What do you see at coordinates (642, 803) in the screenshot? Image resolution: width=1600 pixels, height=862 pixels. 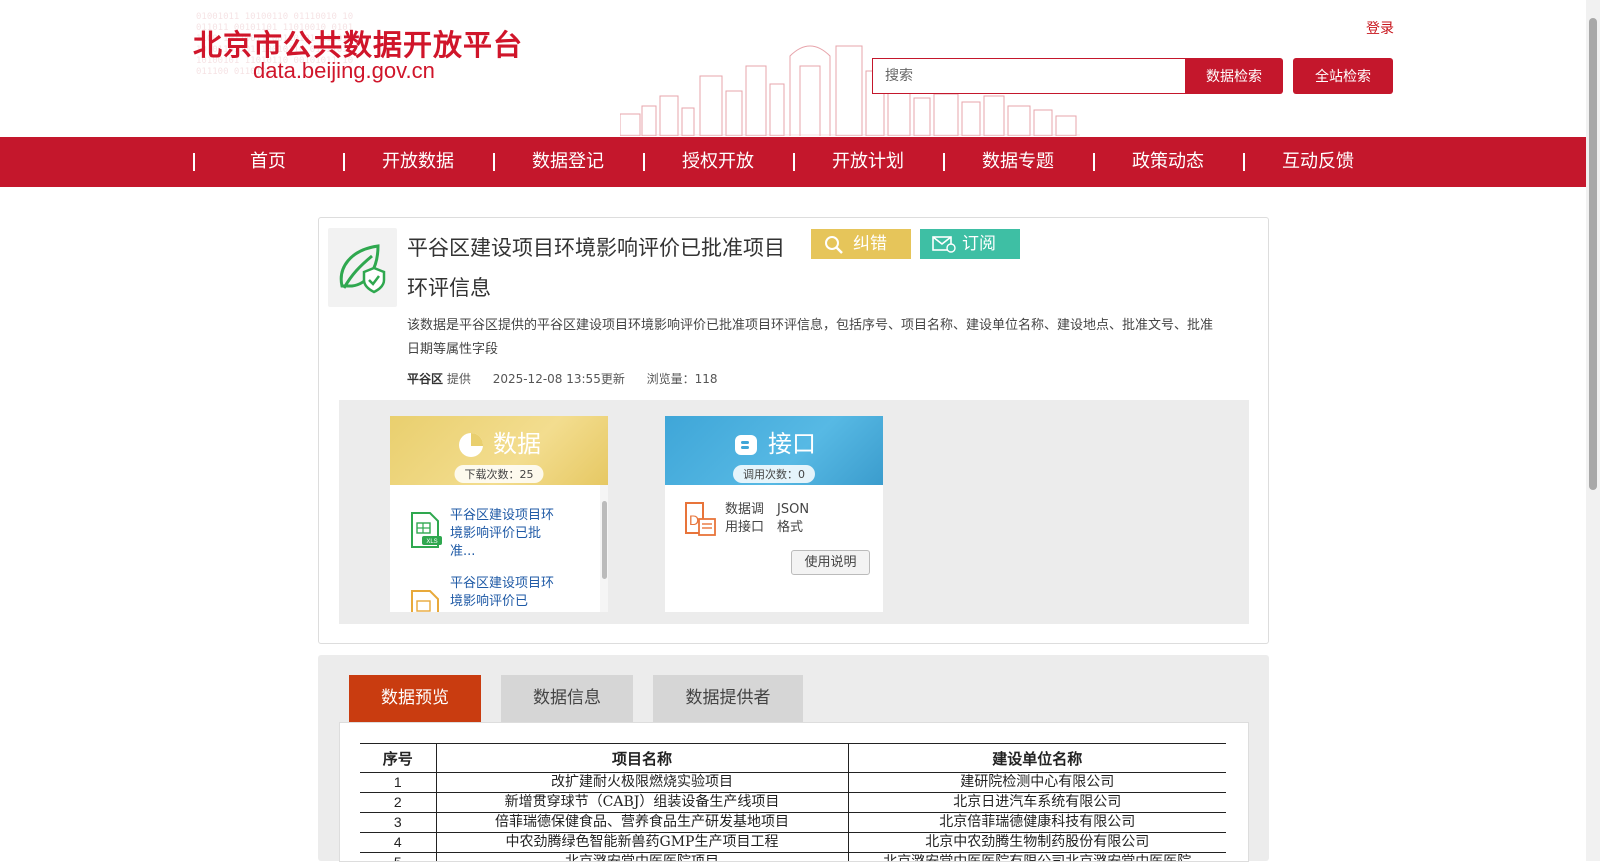 I see `table-cell: 新增贯穿球节（CABJ）组装设备生产线项目` at bounding box center [642, 803].